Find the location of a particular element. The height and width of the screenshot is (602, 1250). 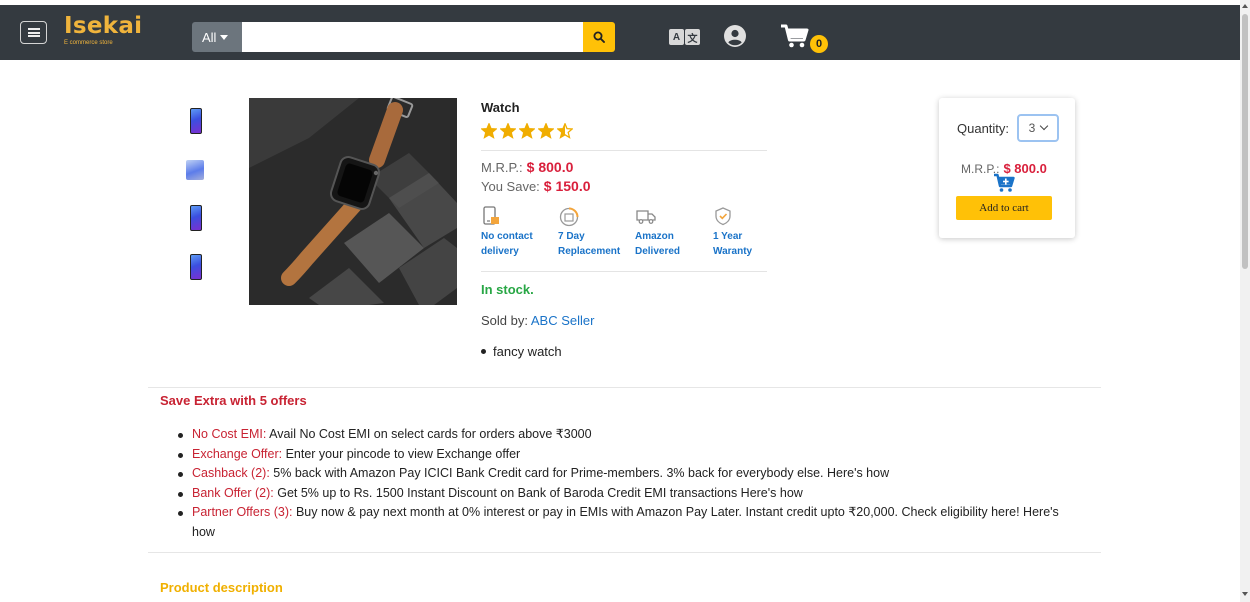

search-icon is located at coordinates (599, 37).